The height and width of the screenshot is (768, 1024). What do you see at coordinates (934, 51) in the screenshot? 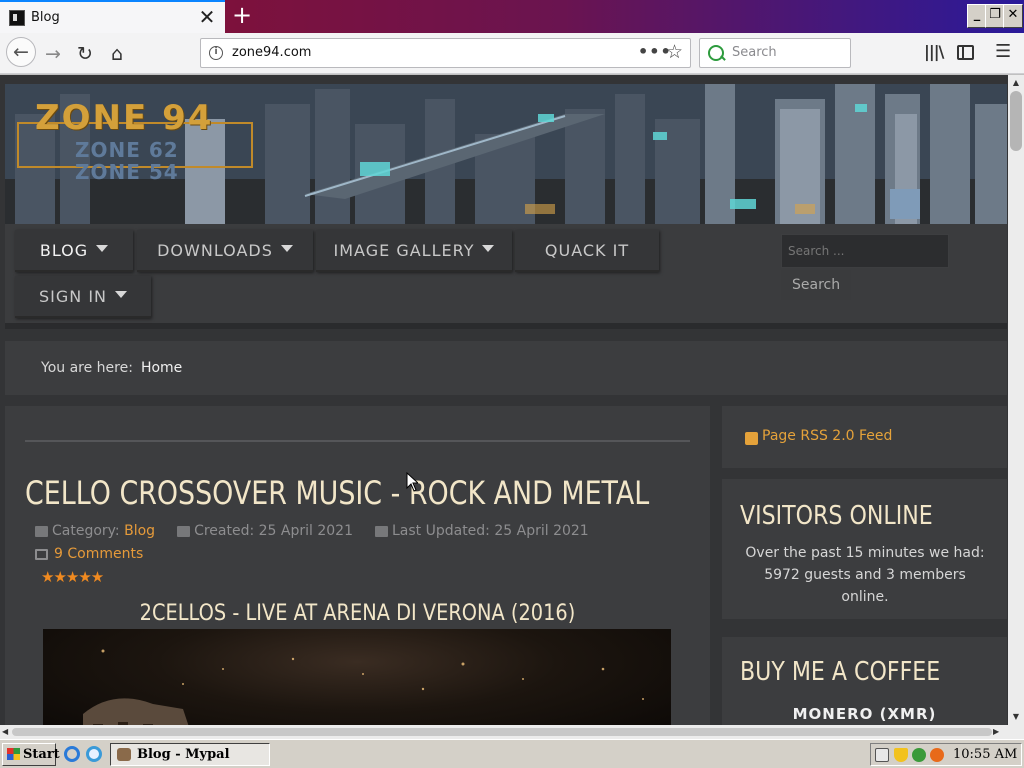
I see `library-icon: |||\` at bounding box center [934, 51].